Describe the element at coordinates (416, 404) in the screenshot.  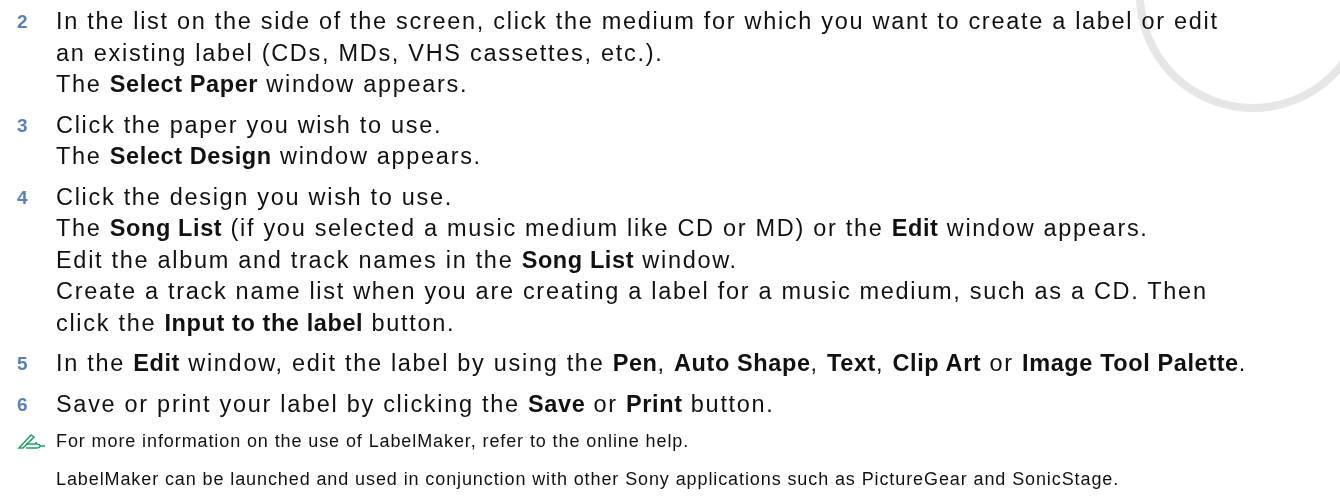
I see `step-text: Save or print your label by clicking the Save or Print button.` at that location.